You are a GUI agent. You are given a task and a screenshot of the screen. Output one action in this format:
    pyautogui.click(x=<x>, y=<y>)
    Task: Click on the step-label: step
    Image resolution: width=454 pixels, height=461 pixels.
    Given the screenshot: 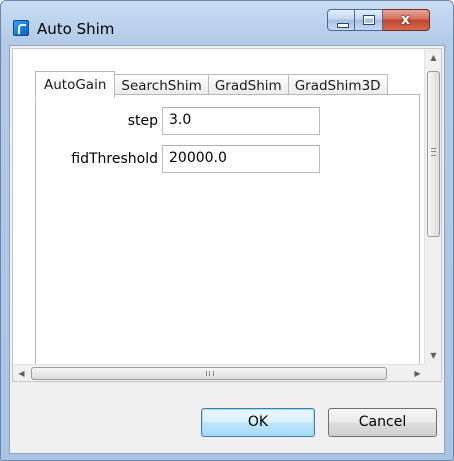 What is the action you would take?
    pyautogui.click(x=142, y=121)
    